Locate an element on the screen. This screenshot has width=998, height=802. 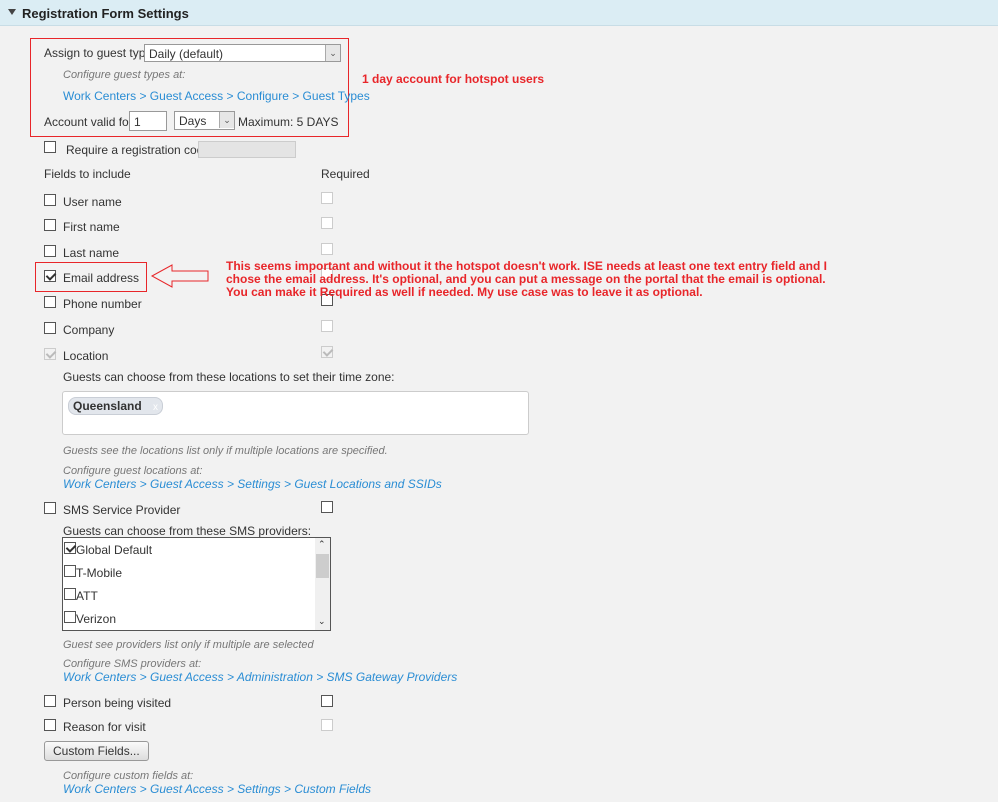
reg-code-checkbox is located at coordinates (50, 147).